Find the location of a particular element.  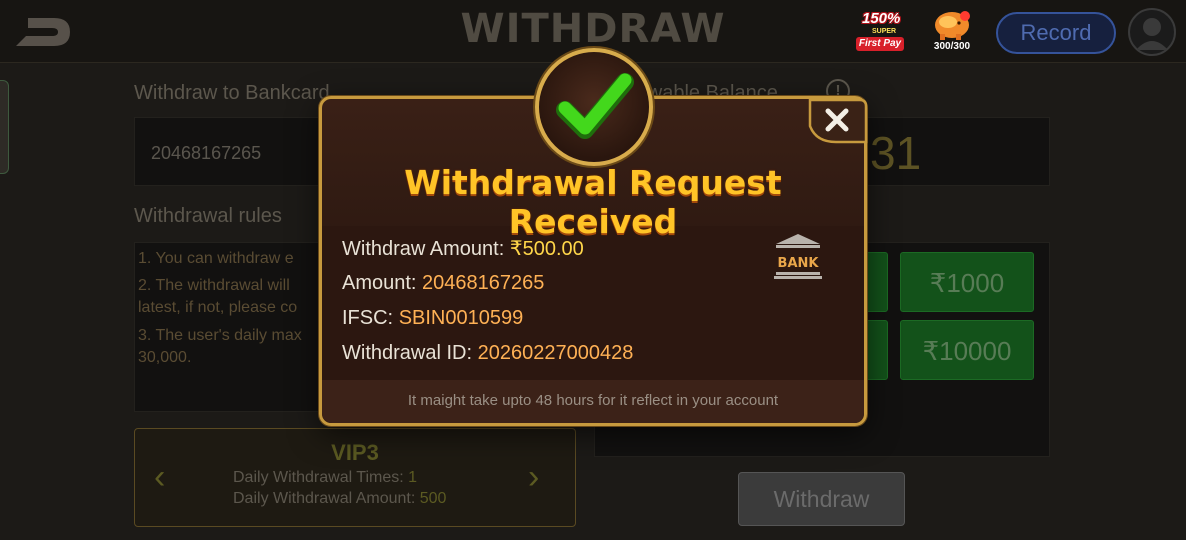

avatar-button is located at coordinates (1152, 32).